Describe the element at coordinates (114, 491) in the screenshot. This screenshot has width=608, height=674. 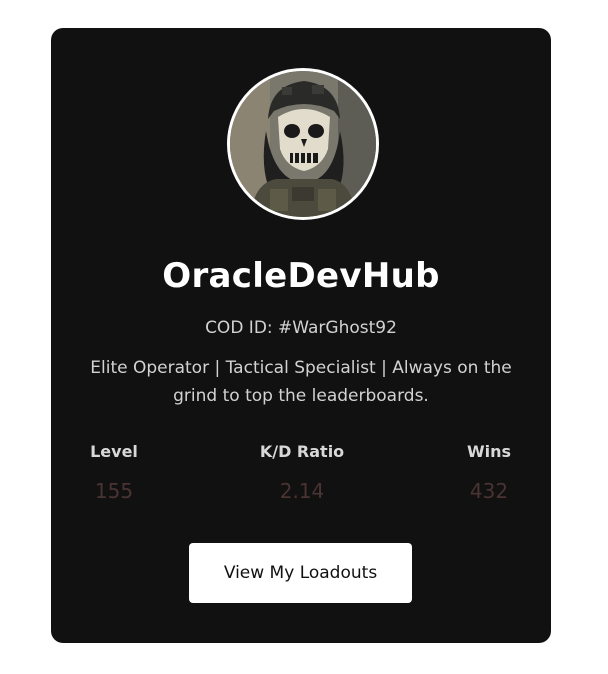
I see `stat-value: 155` at that location.